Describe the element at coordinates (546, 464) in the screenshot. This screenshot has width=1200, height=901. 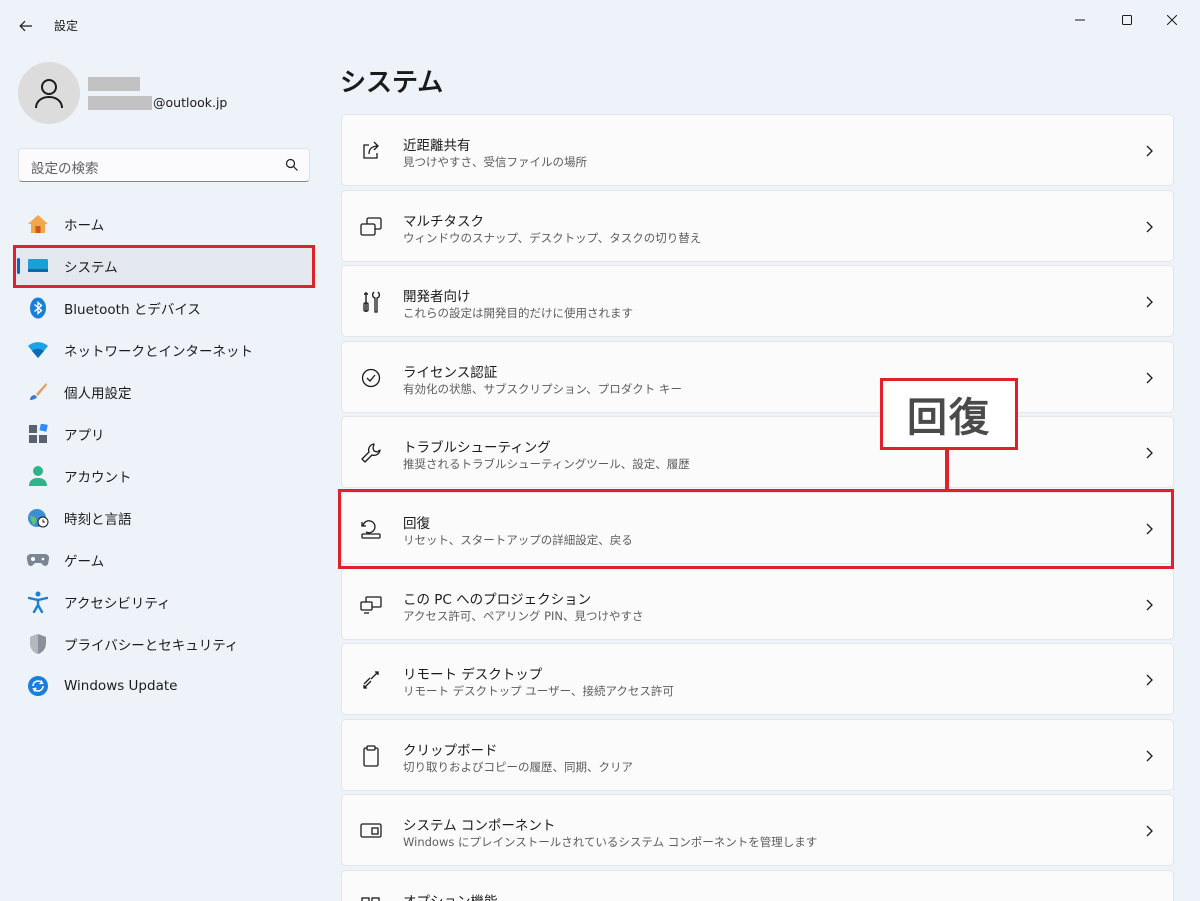
I see `card-subtitle: 推奨されるトラブルシューティングツール、設定、履歴` at that location.